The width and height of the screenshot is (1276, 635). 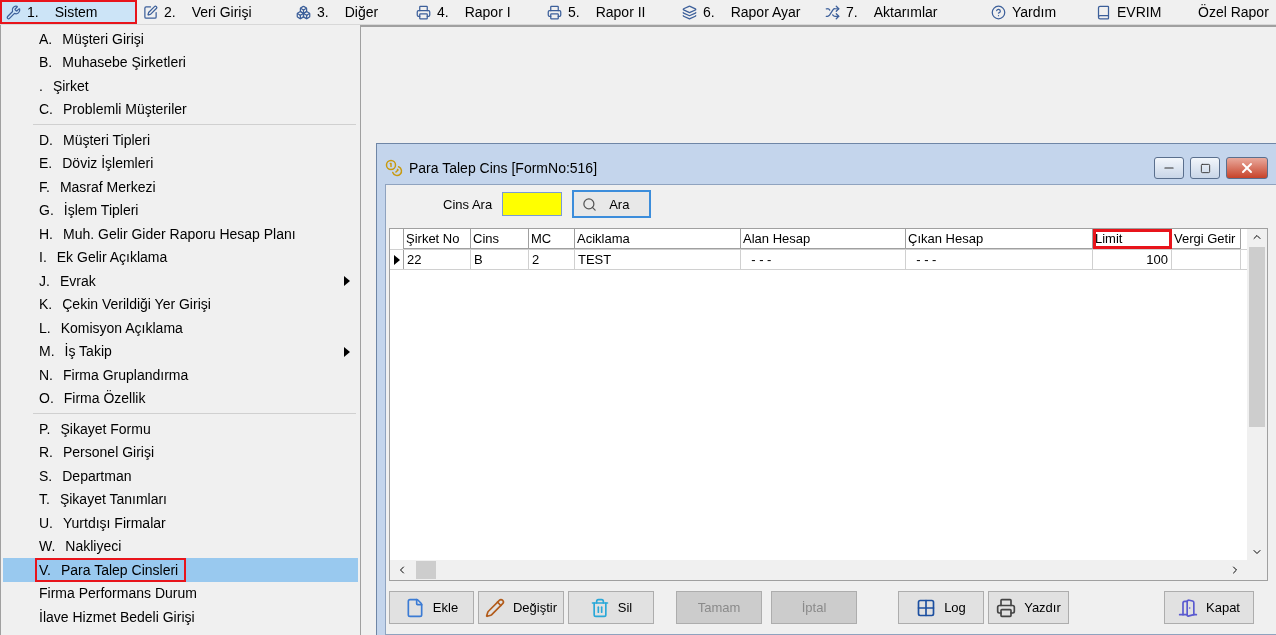 I want to click on search-label: Cins Ara, so click(x=468, y=204).